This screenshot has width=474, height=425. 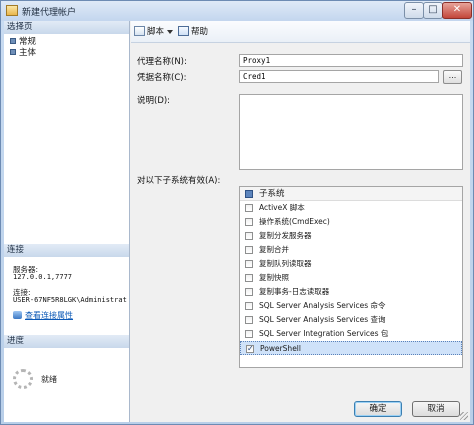 I want to click on subsystem-label: SQL Server Integration Services 包, so click(x=324, y=333).